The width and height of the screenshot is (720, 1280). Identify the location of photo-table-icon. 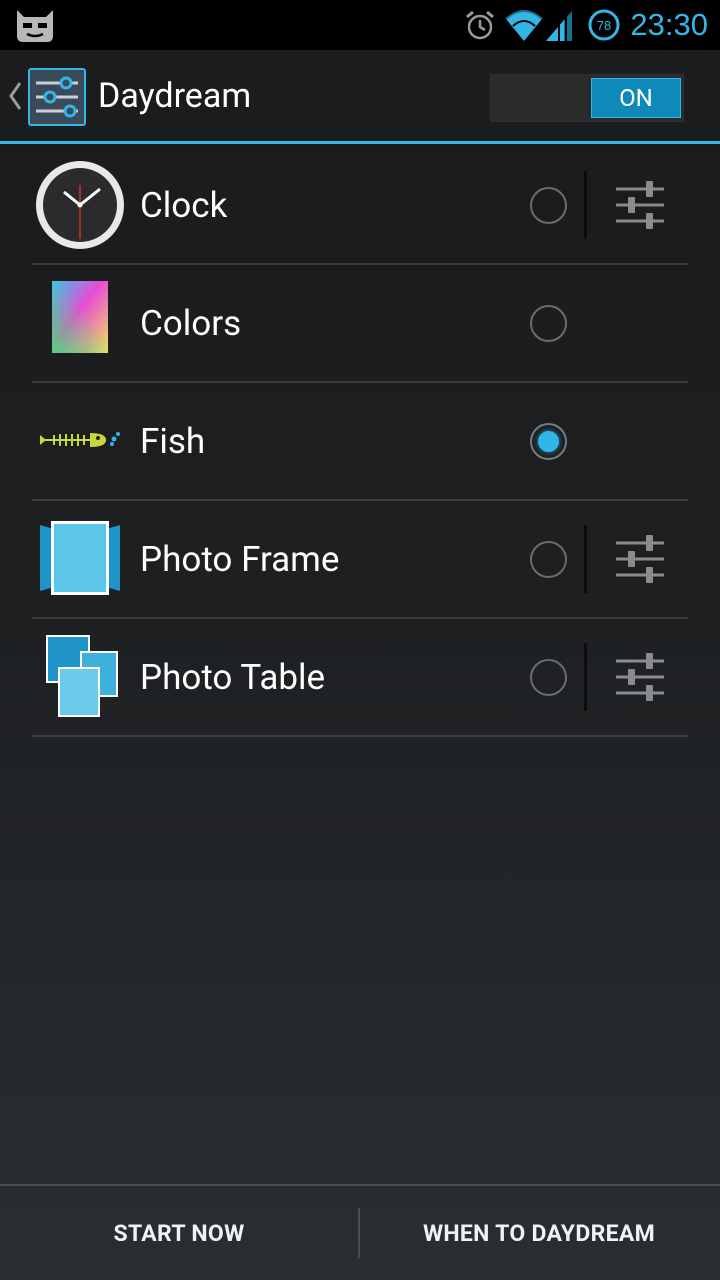
(82, 676).